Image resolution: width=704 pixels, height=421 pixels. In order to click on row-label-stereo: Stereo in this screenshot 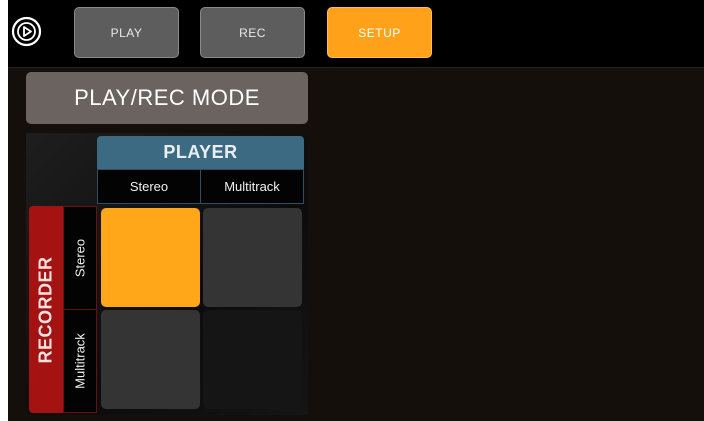, I will do `click(80, 258)`.